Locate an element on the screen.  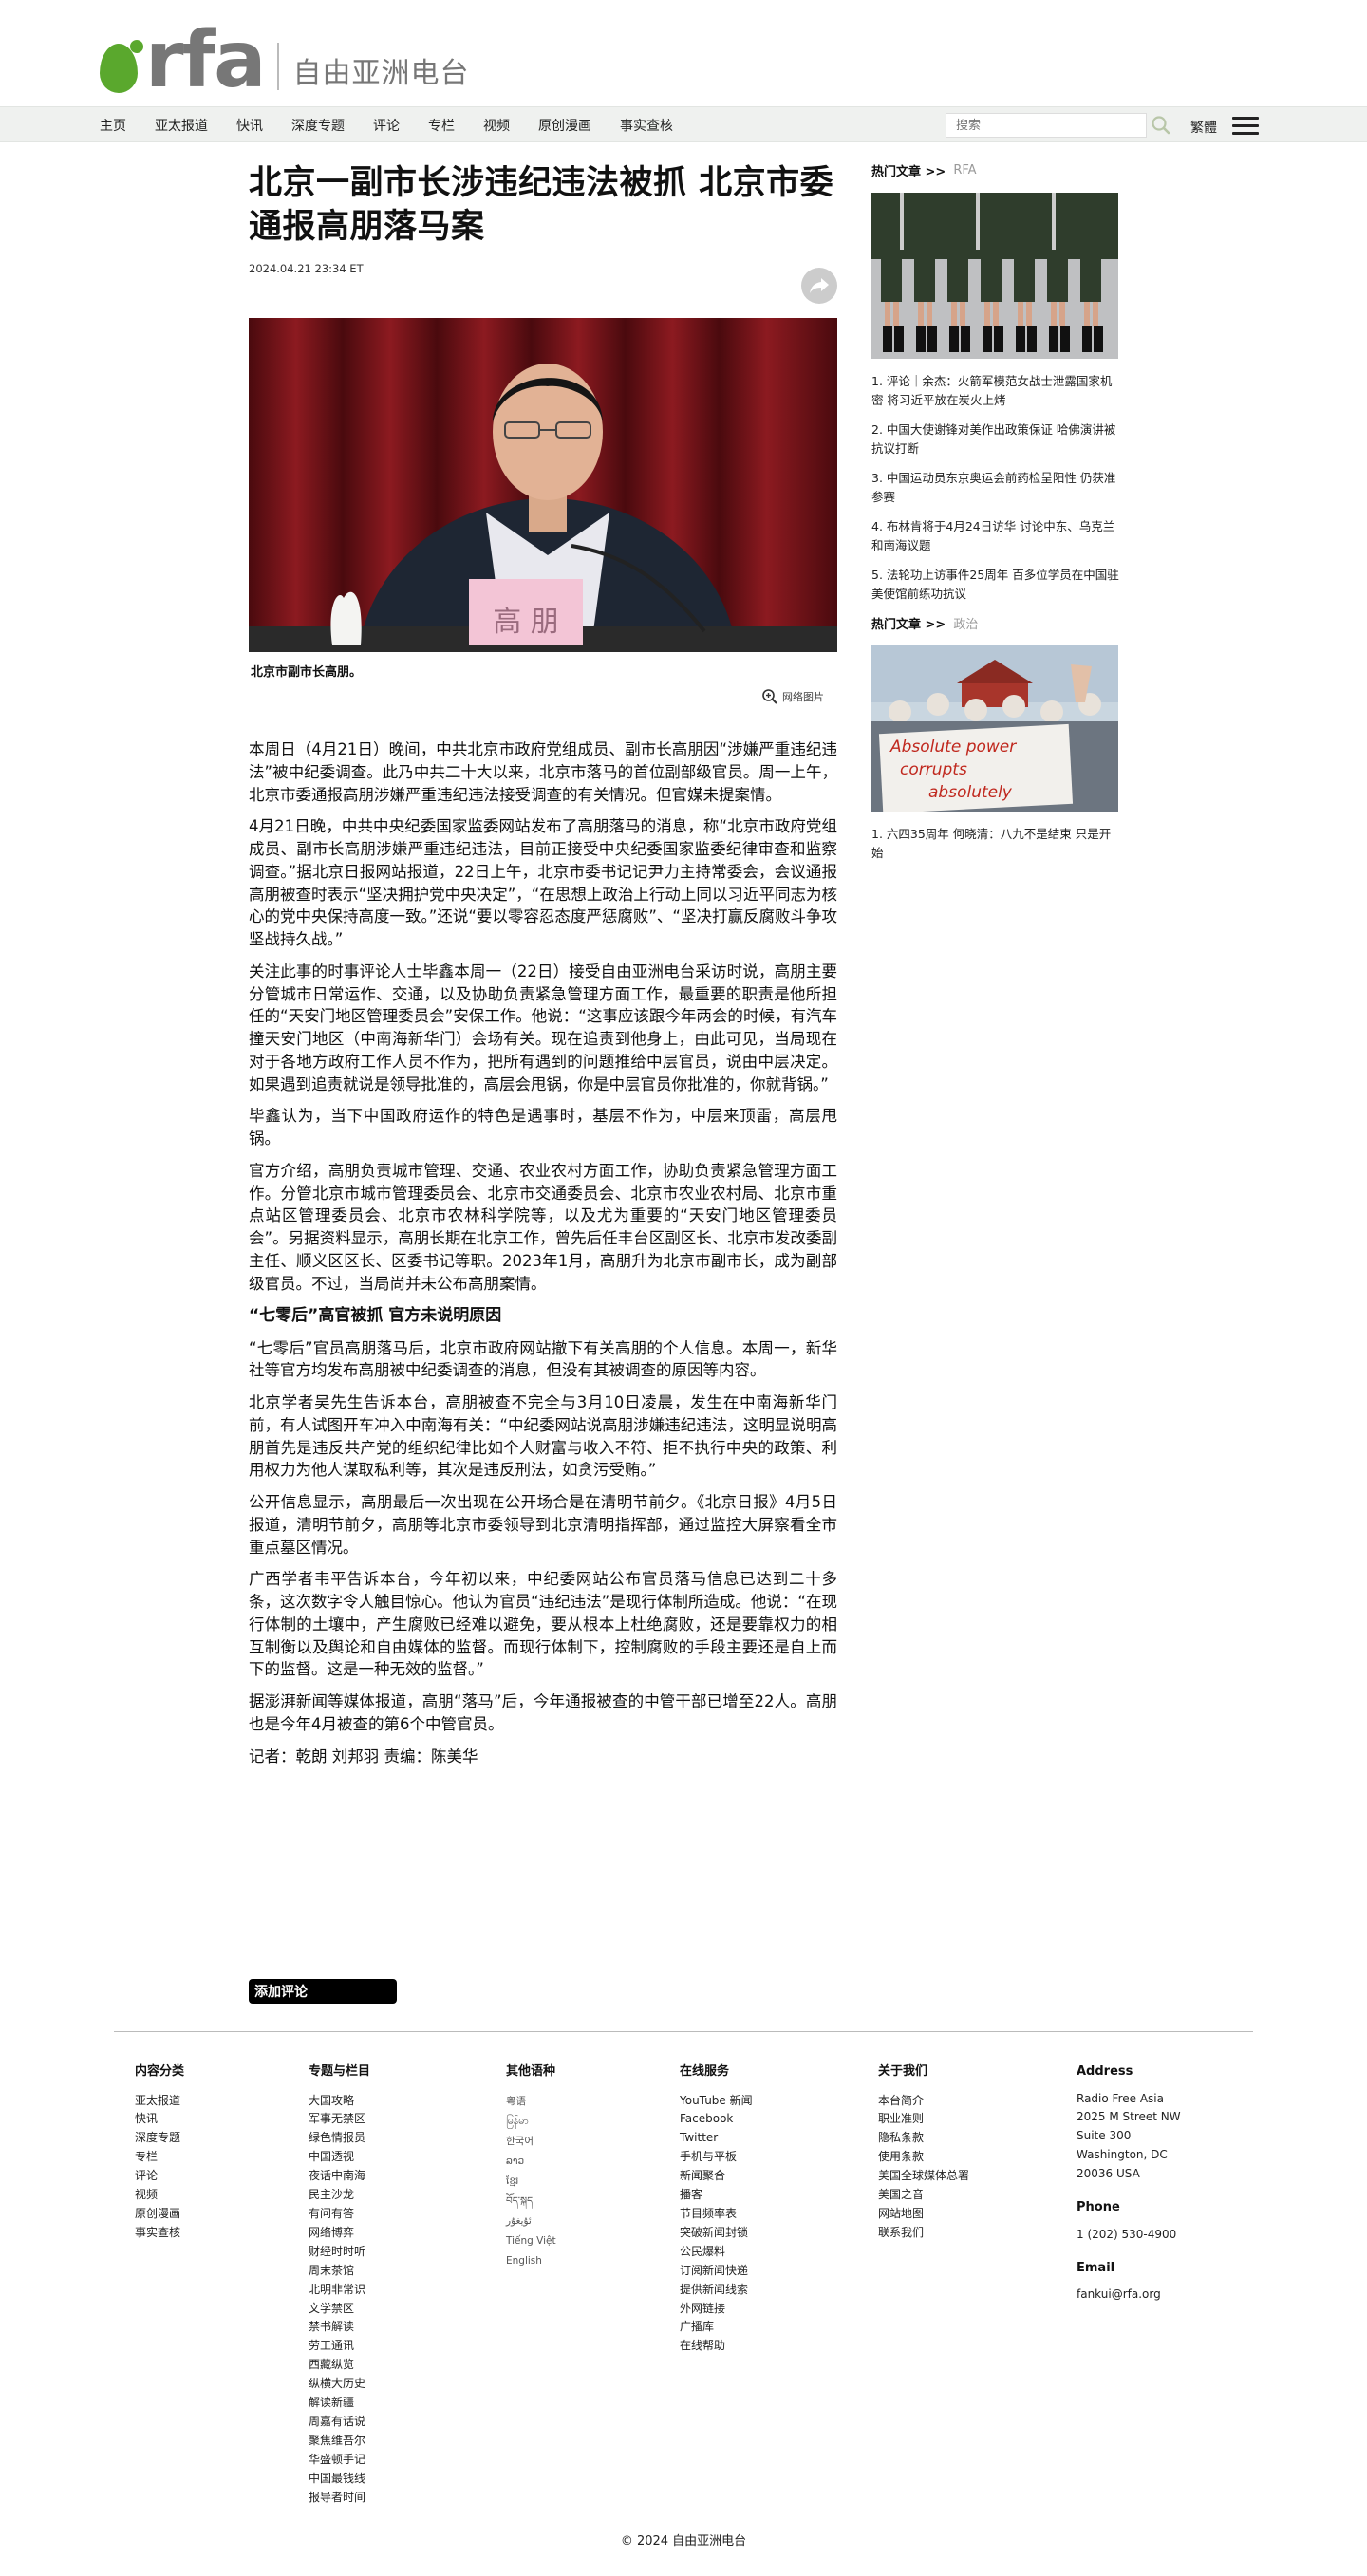
footer-topic-link: 民主沙龙 is located at coordinates (339, 2195).